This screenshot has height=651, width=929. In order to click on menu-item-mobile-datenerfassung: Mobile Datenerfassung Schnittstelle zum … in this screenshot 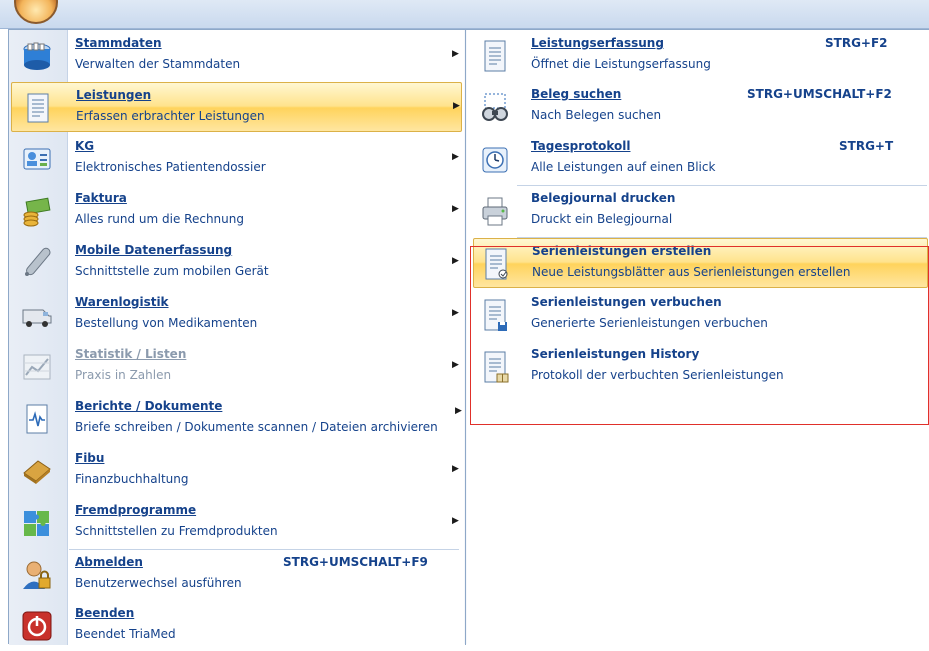, I will do `click(236, 263)`.